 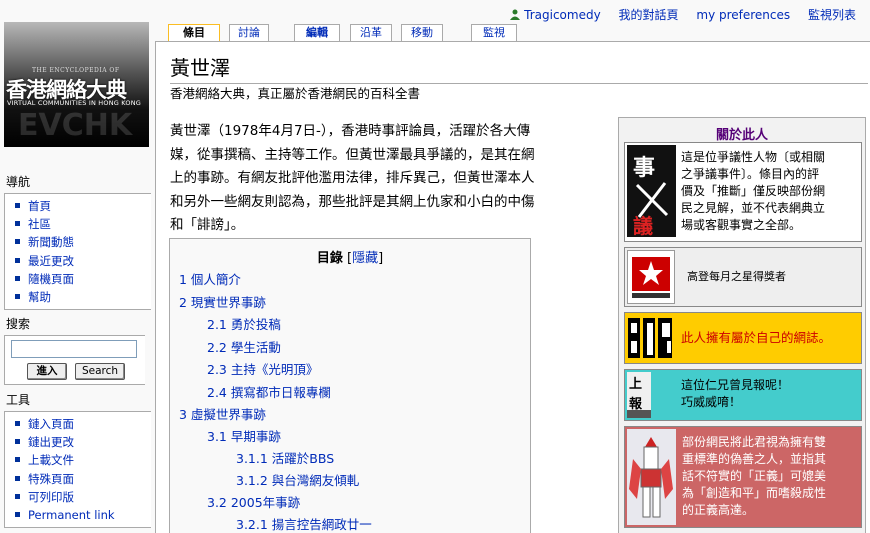 I want to click on hypocrite-line: 話不符實的「正義」可媲美, so click(x=754, y=476).